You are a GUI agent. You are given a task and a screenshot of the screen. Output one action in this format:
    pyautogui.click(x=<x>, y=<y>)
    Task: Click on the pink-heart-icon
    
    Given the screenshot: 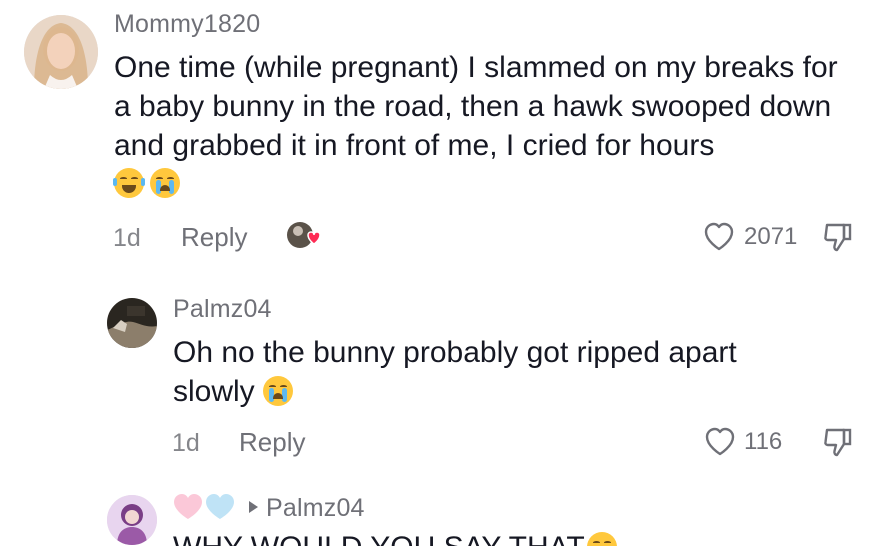 What is the action you would take?
    pyautogui.click(x=188, y=509)
    